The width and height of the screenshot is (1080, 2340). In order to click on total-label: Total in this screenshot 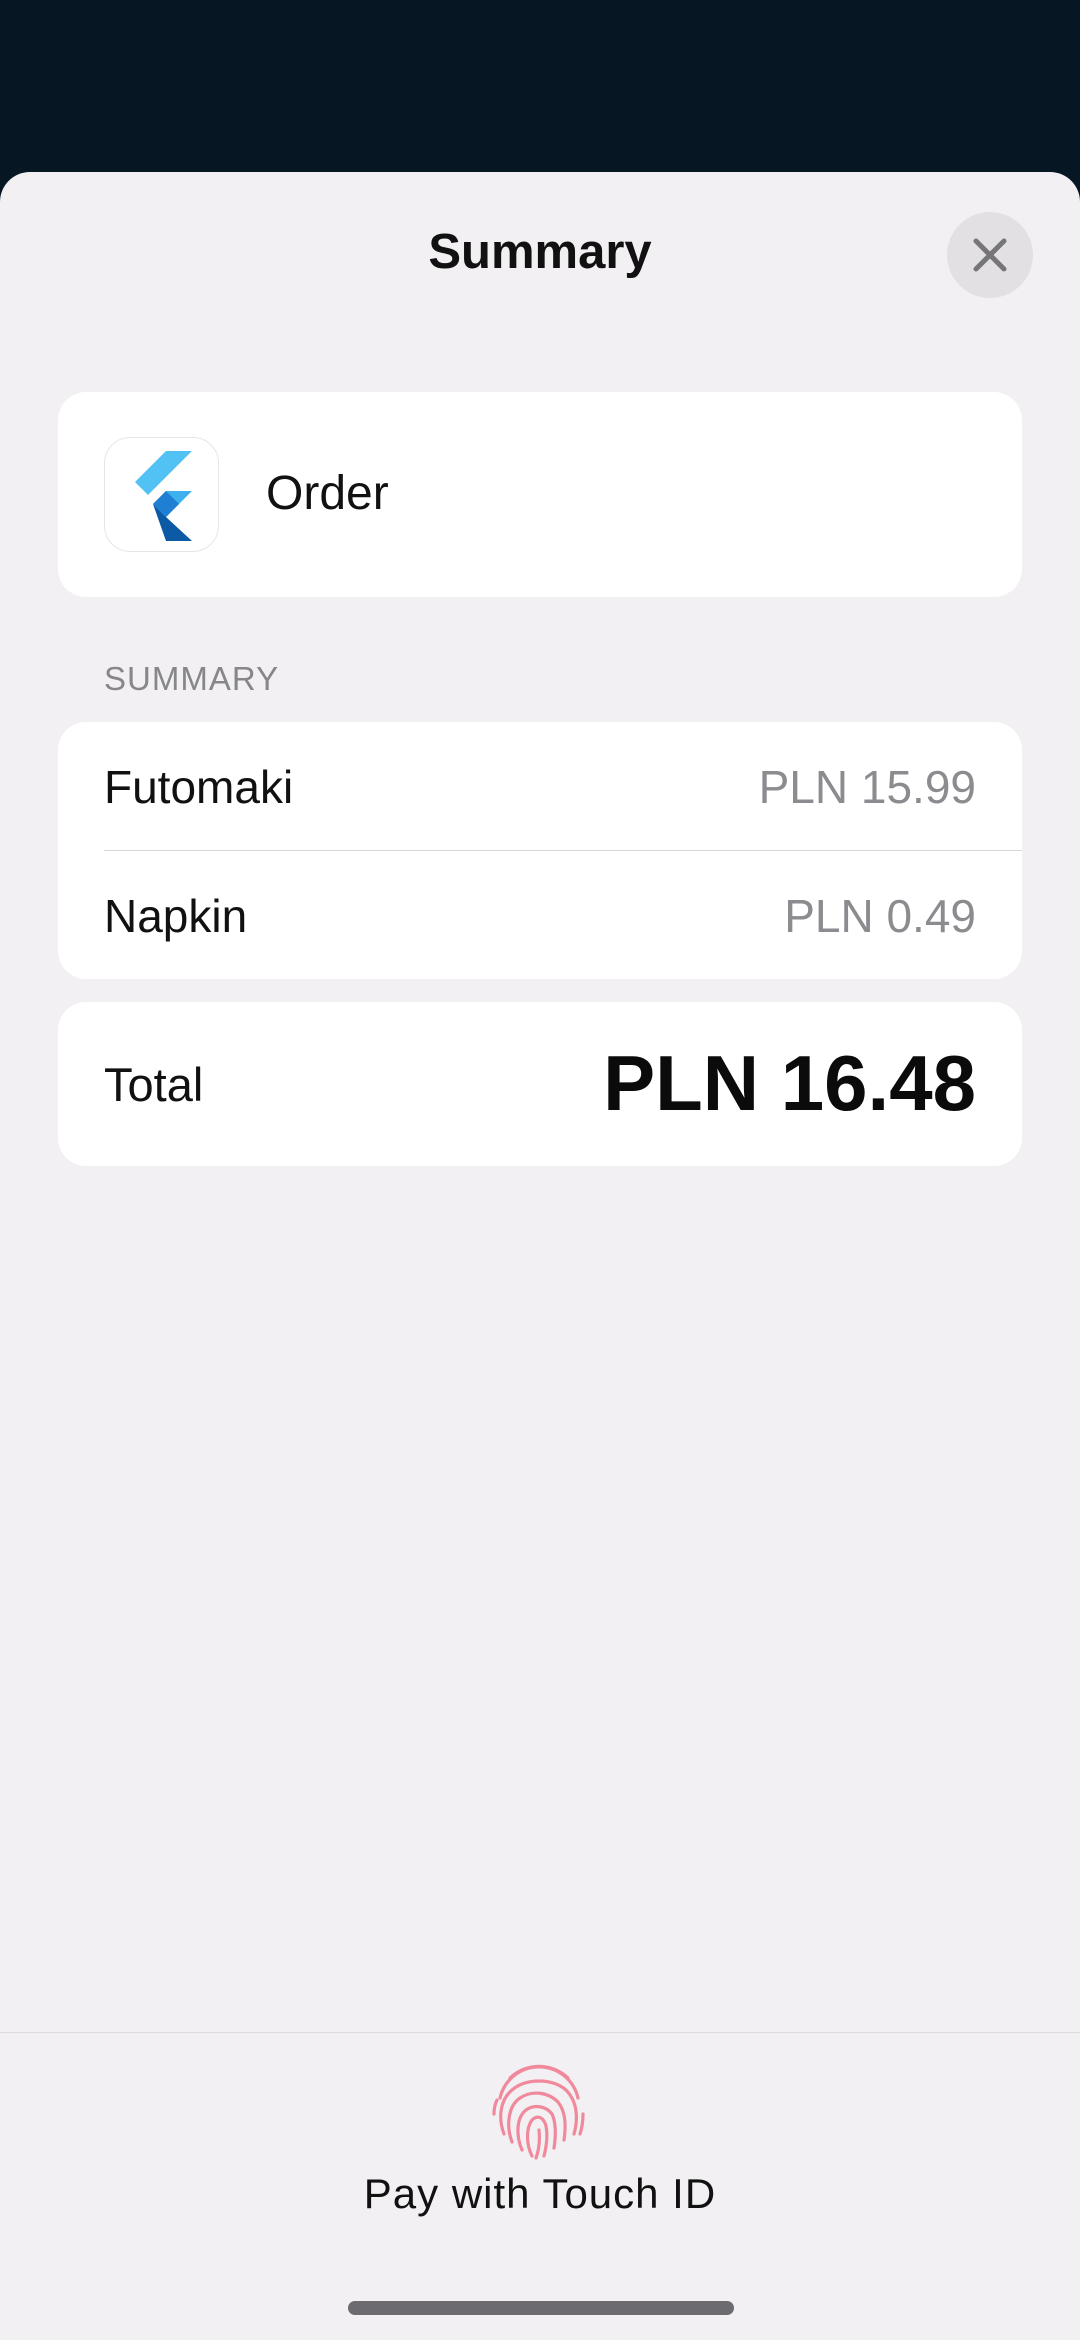, I will do `click(154, 1084)`.